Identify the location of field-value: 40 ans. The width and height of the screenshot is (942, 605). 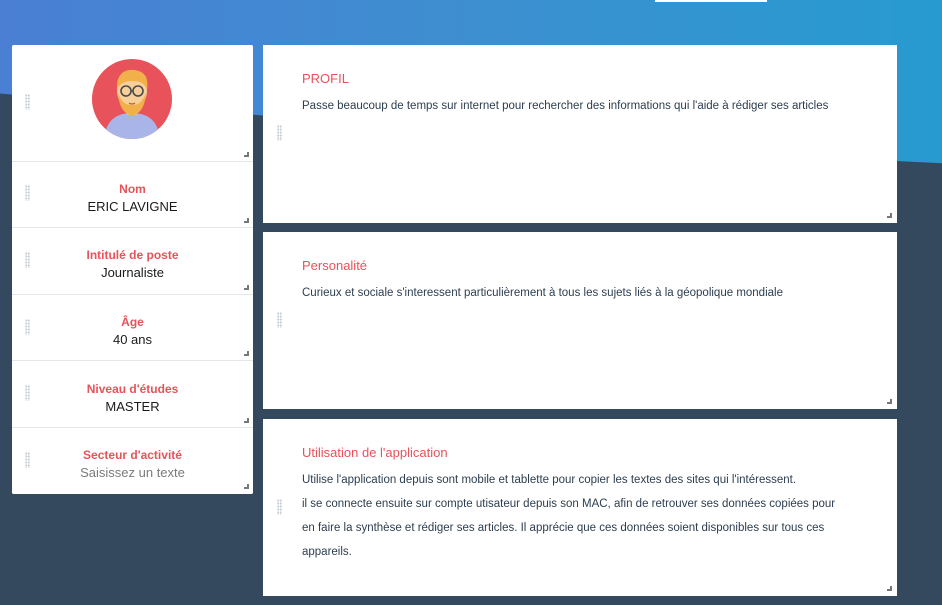
(132, 339).